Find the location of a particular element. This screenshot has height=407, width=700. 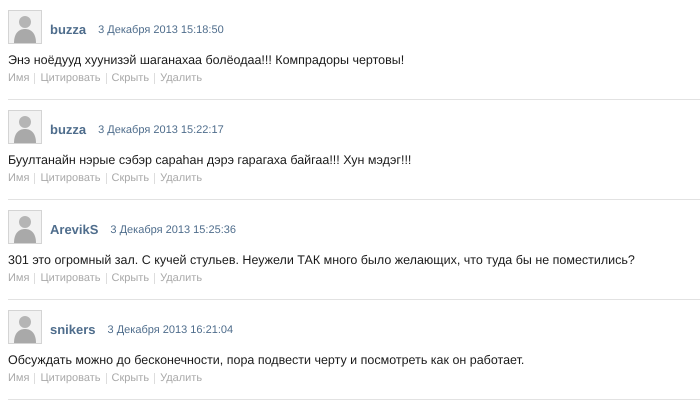

comment-date: 3 Декабря 2013 15:18:50 is located at coordinates (161, 30).